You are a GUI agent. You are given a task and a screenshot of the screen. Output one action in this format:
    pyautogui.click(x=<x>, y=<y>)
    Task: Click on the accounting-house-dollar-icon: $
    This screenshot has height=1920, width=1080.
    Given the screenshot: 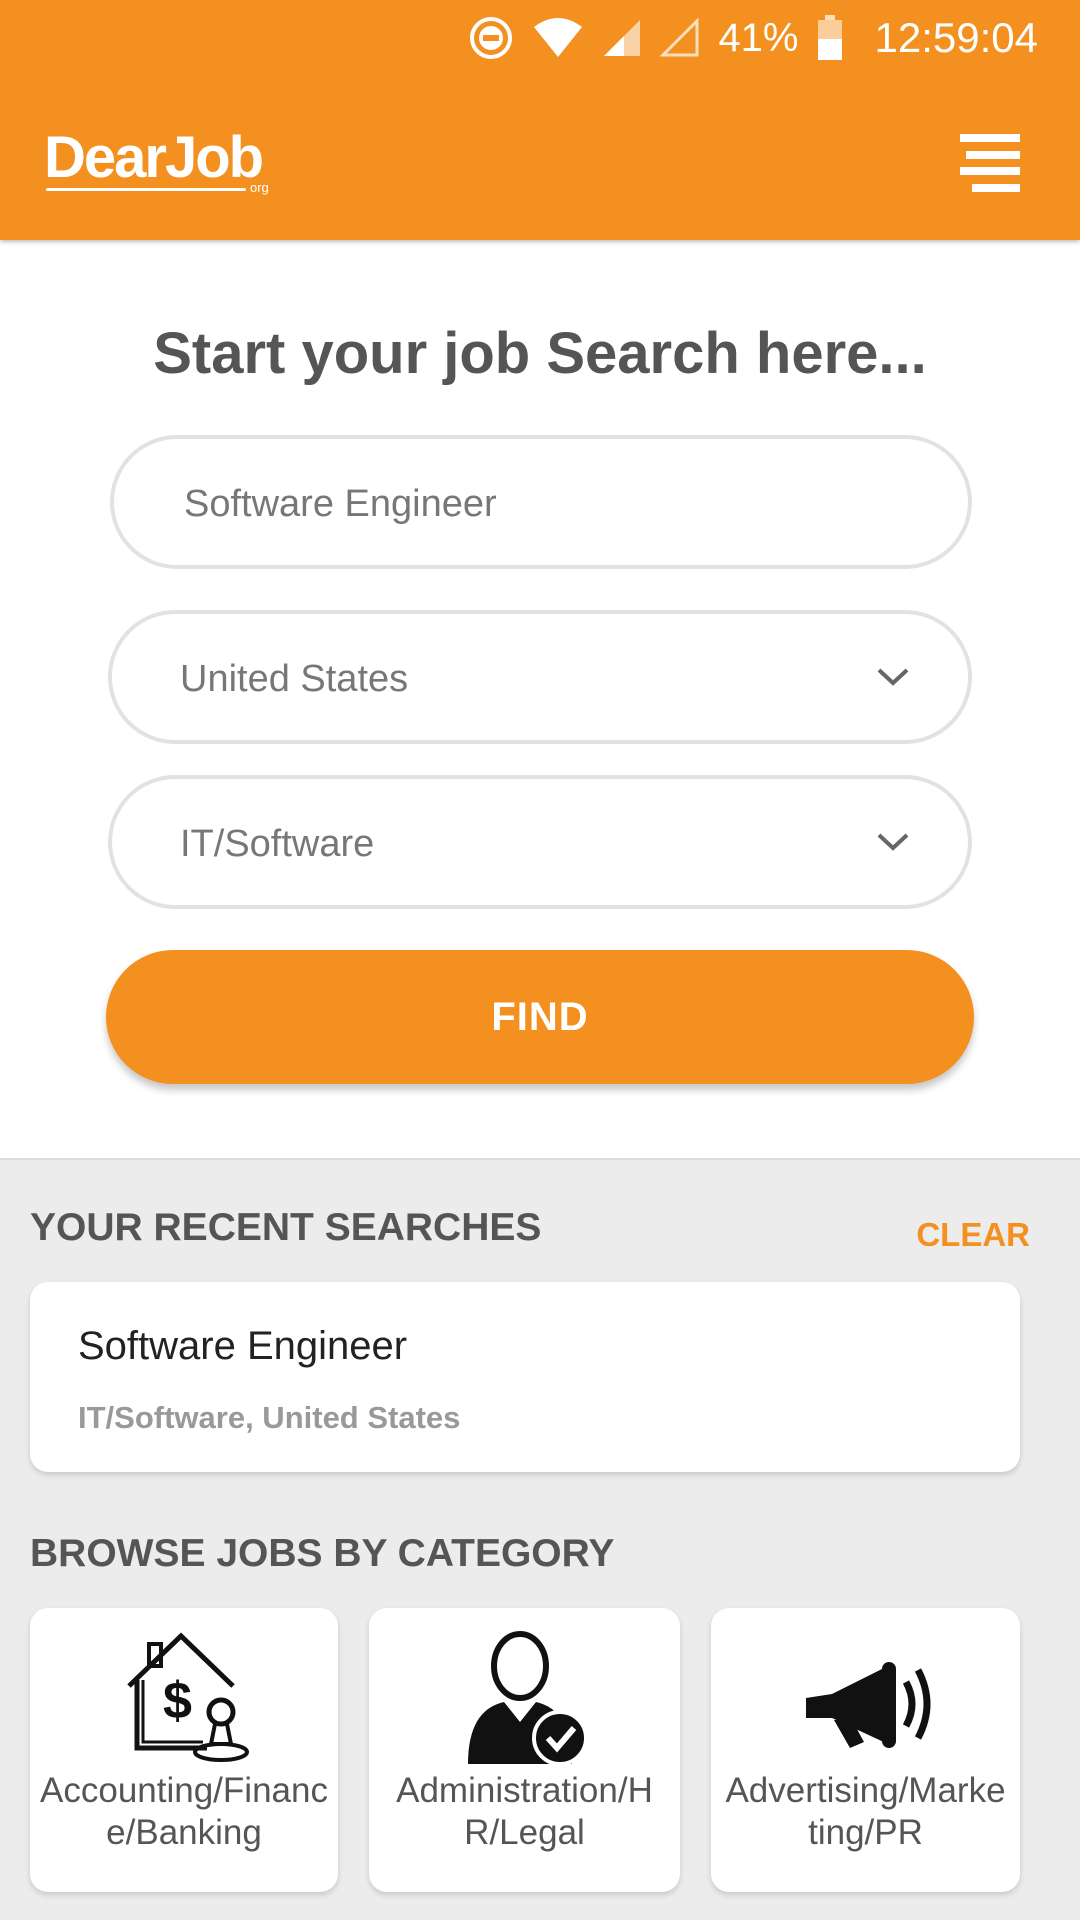 What is the action you would take?
    pyautogui.click(x=184, y=1698)
    